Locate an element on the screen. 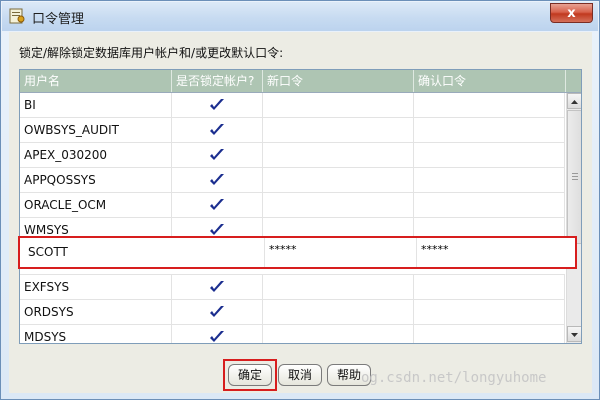 The image size is (600, 400). table-header: 用户名 是否锁定帐户? 新口令 确认口令 is located at coordinates (300, 81).